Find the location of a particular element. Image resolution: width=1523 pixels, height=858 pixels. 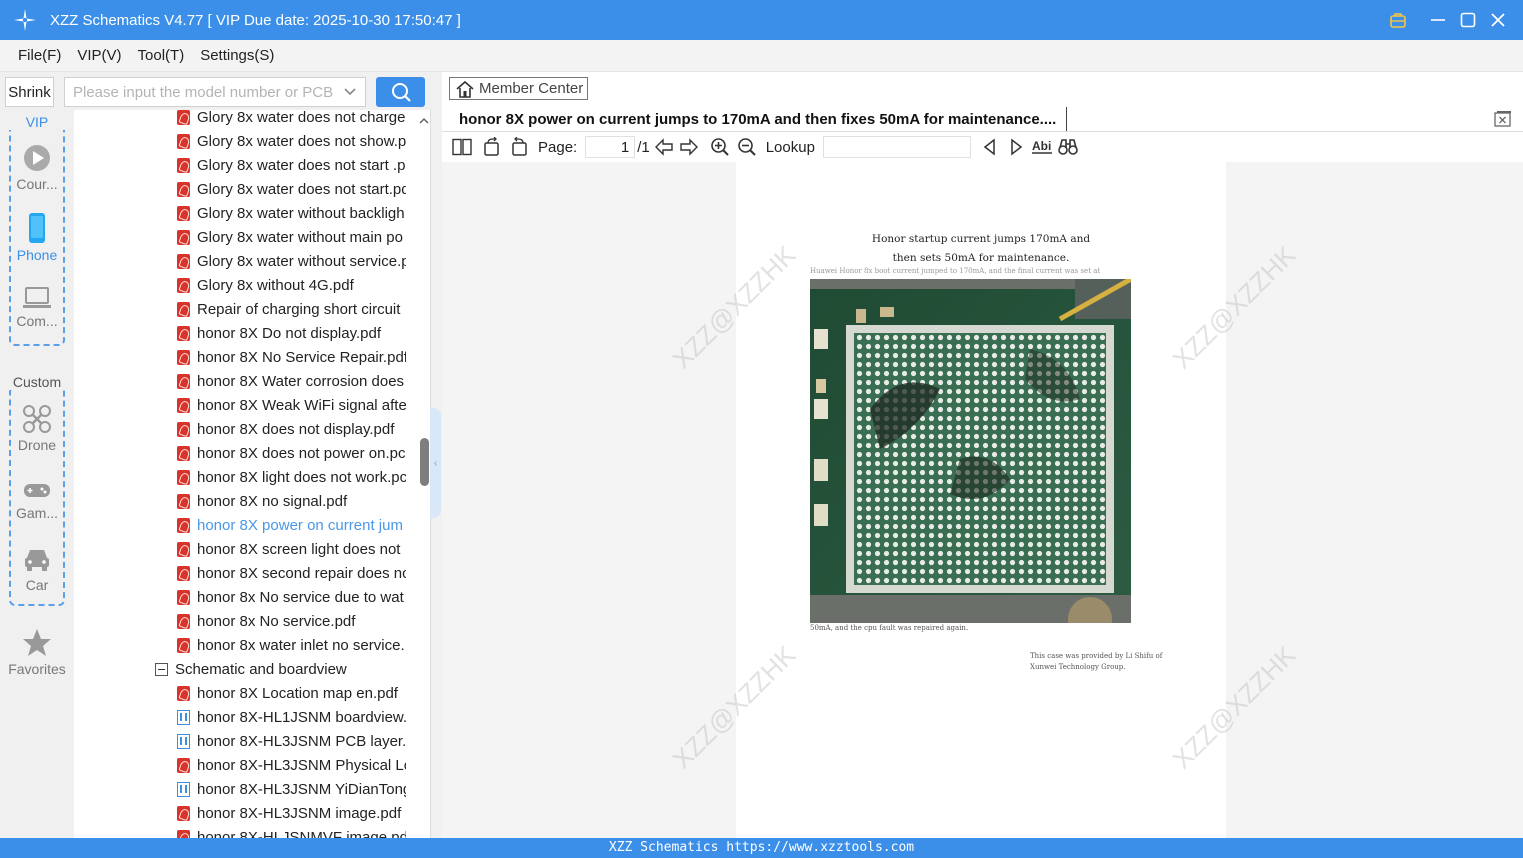

document-title-line1: Honor startup current jumps 170mA and is located at coordinates (981, 239).